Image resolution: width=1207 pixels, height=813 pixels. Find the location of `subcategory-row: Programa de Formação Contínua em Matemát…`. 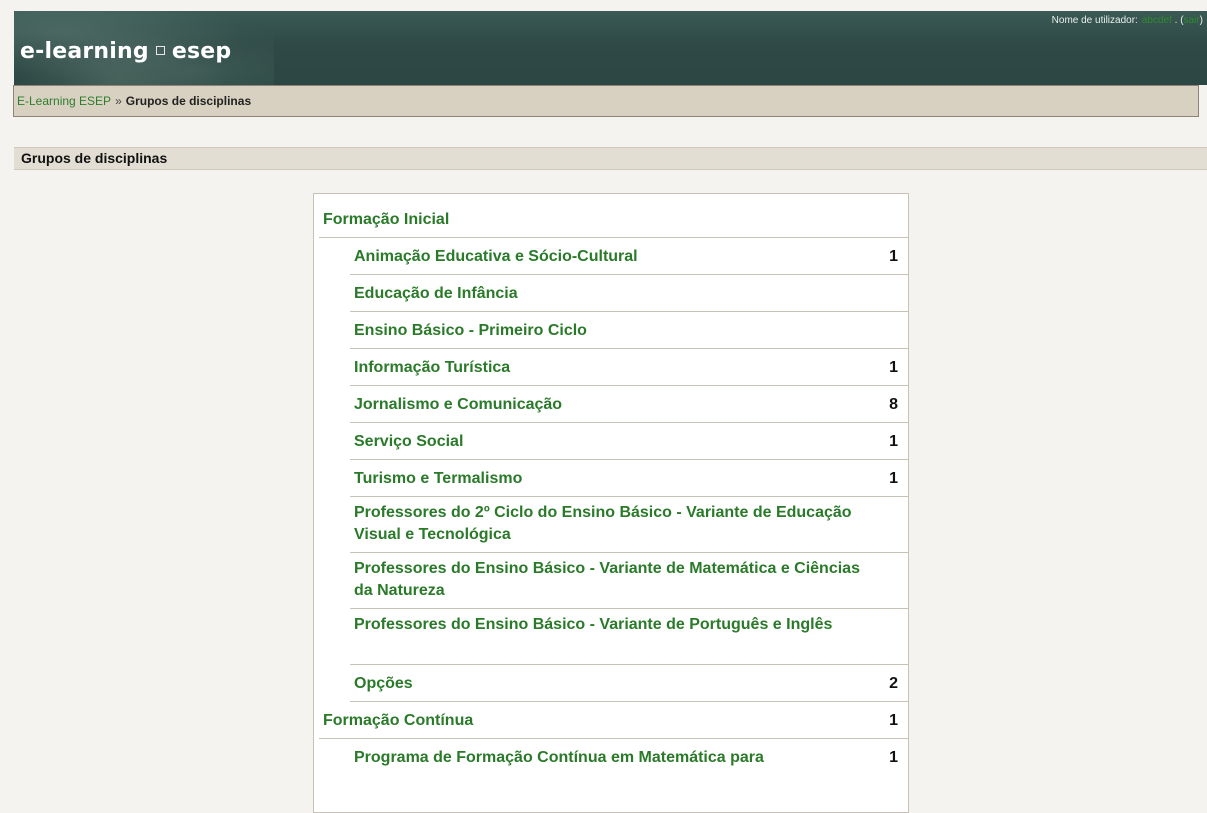

subcategory-row: Programa de Formação Contínua em Matemát… is located at coordinates (629, 757).